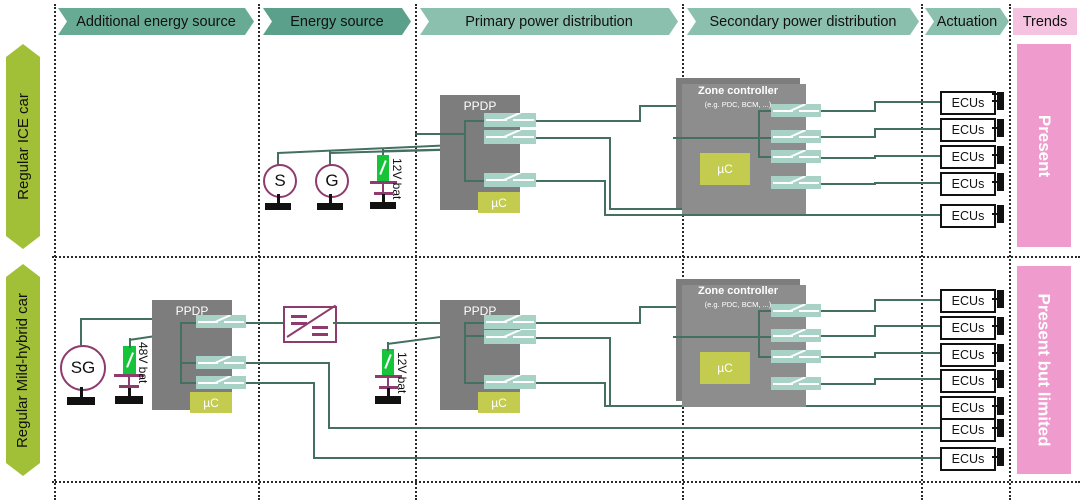 This screenshot has height=502, width=1080. Describe the element at coordinates (908, 353) in the screenshot. I see `wire-zch-e3-b` at that location.